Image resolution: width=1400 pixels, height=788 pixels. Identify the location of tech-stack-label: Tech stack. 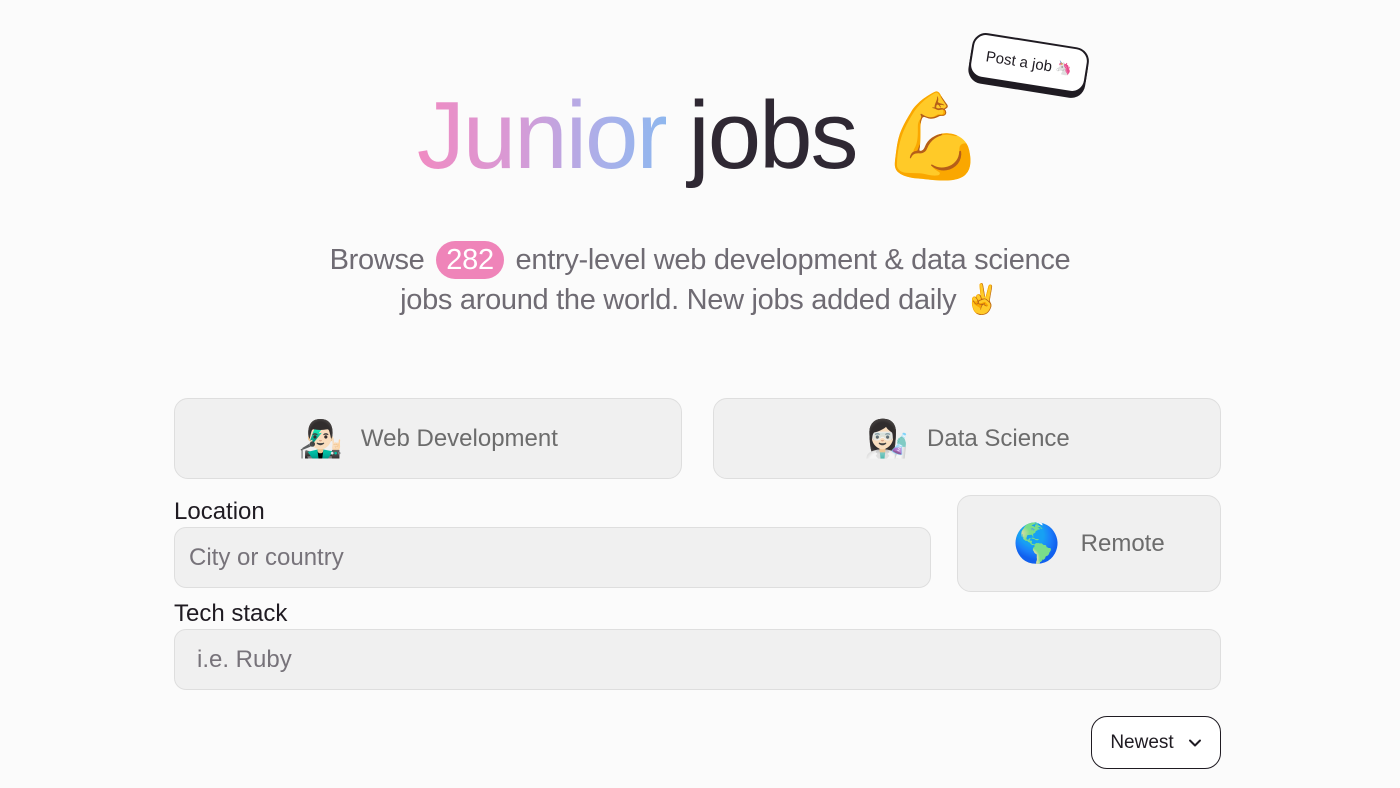
(231, 613).